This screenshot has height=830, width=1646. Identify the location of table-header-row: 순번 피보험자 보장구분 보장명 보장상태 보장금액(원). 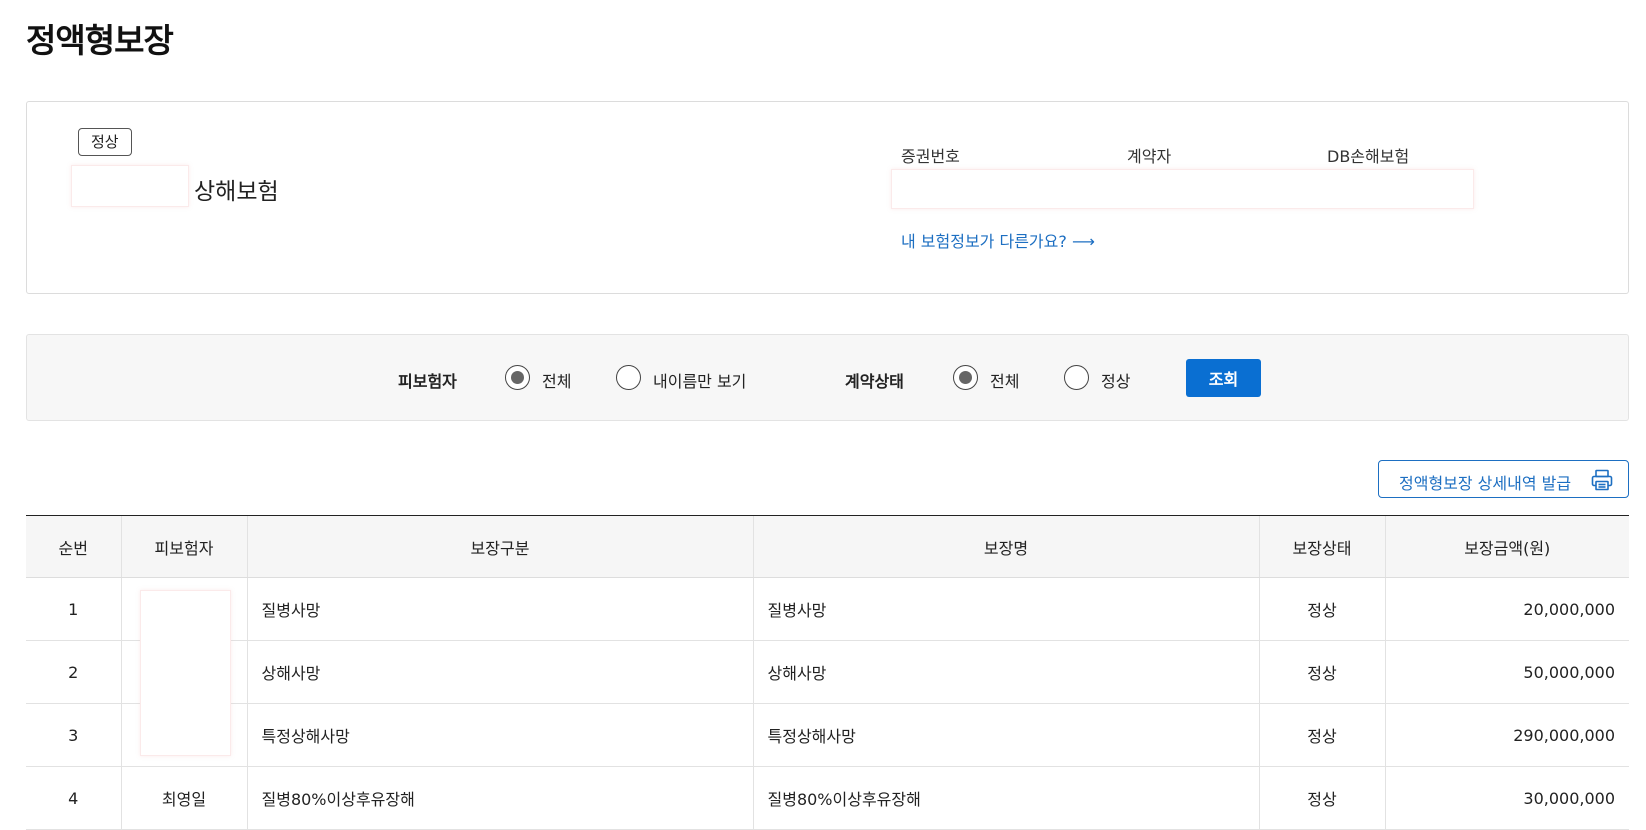
(827, 546).